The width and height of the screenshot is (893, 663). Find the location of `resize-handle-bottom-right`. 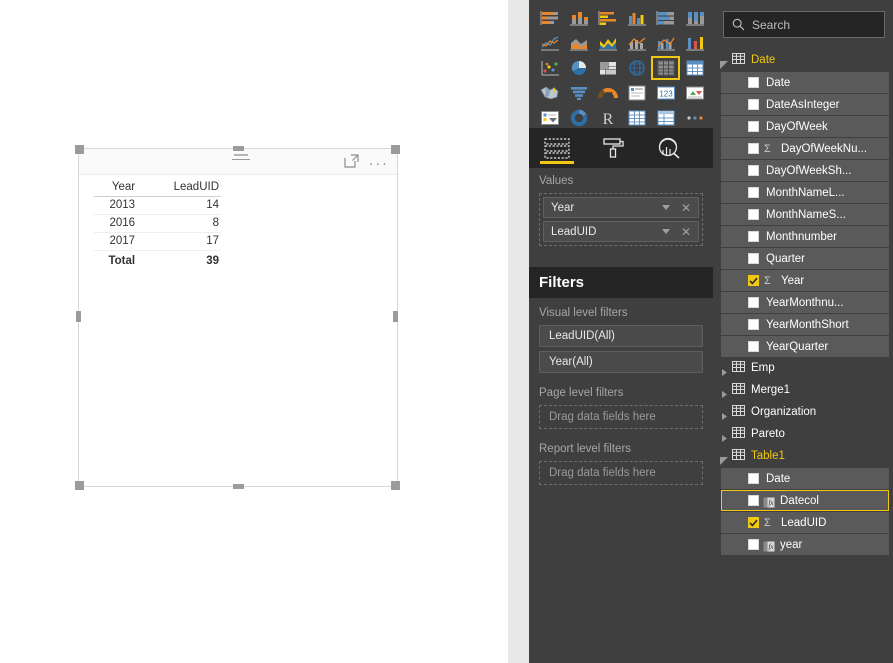

resize-handle-bottom-right is located at coordinates (395, 485).